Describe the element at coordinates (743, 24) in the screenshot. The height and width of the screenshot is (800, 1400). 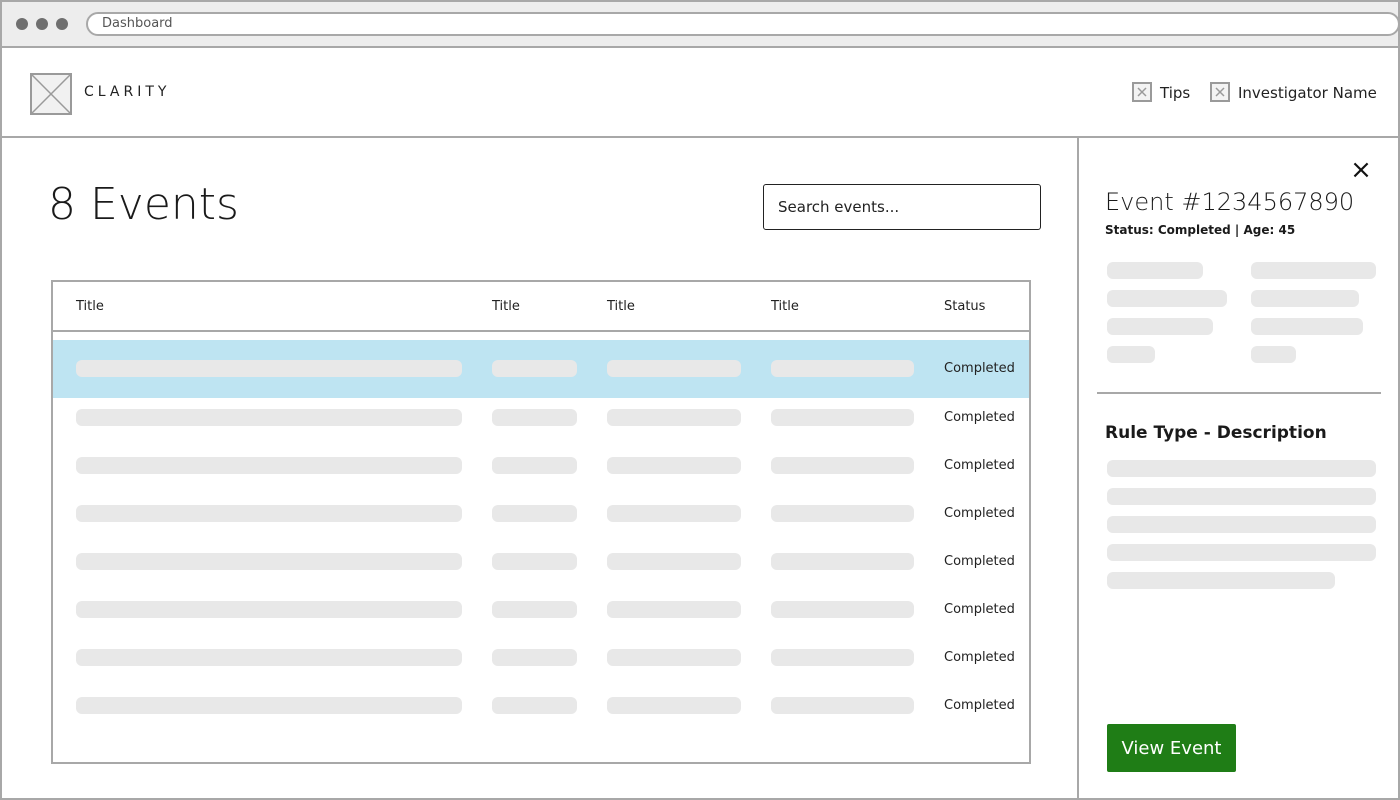
I see `address-bar: Dashboard` at that location.